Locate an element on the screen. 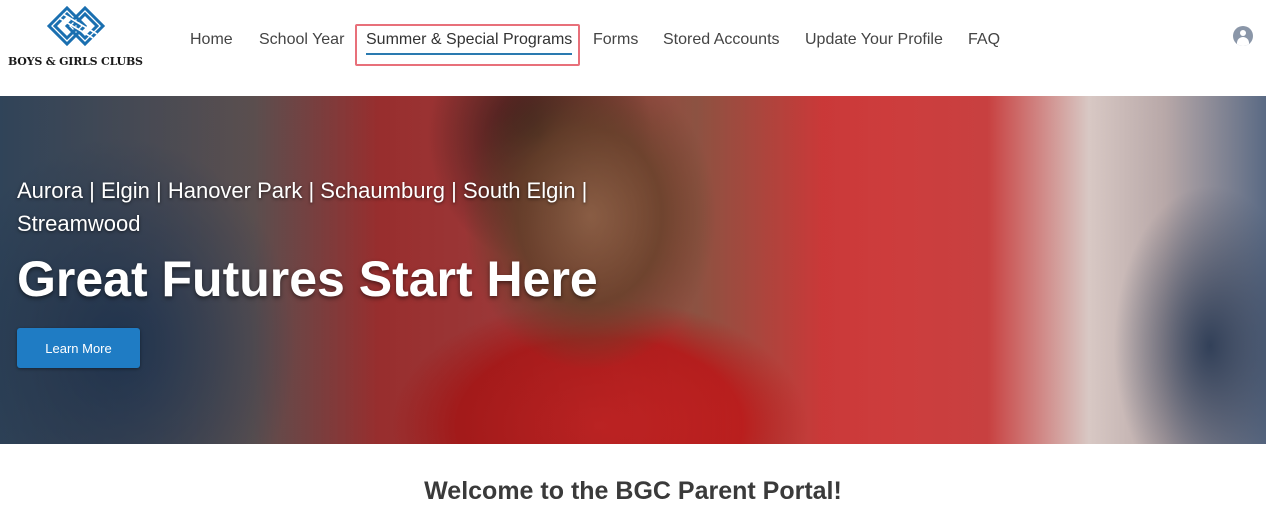  nav-item-school-year: School Year is located at coordinates (301, 40).